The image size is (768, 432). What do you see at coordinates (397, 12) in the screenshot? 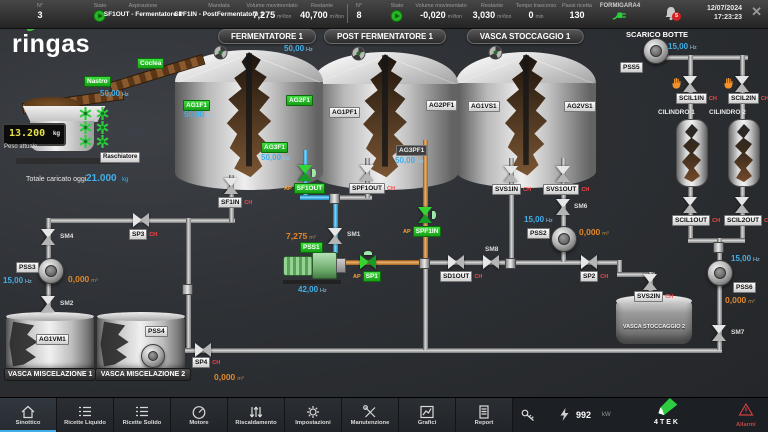
I see `recipe2-status: Stato` at bounding box center [397, 12].